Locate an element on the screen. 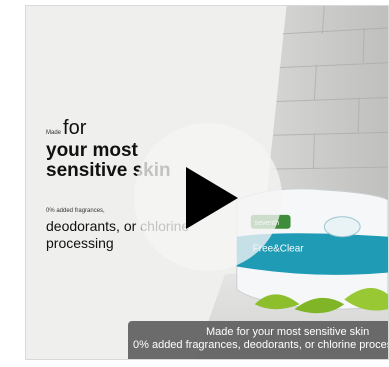 Image resolution: width=389 pixels, height=367 pixels. for-text: for is located at coordinates (75, 128).